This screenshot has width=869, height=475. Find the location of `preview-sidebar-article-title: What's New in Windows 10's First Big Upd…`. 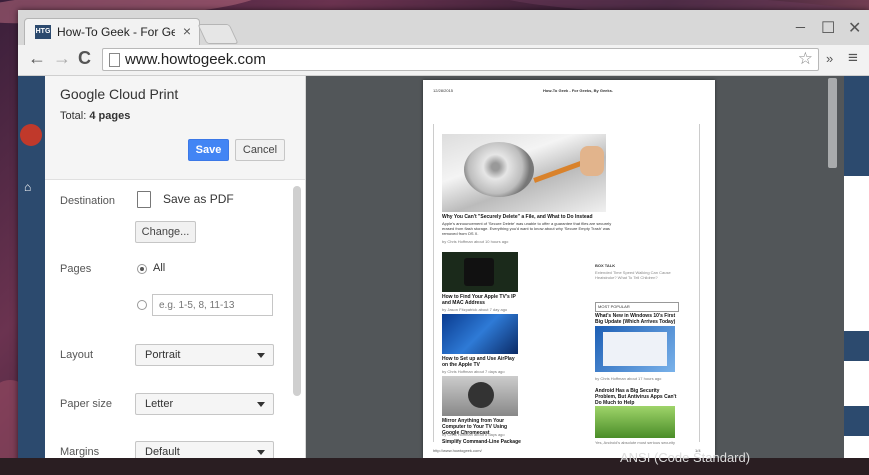

preview-sidebar-article-title: What's New in Windows 10's First Big Upd… is located at coordinates (635, 319).